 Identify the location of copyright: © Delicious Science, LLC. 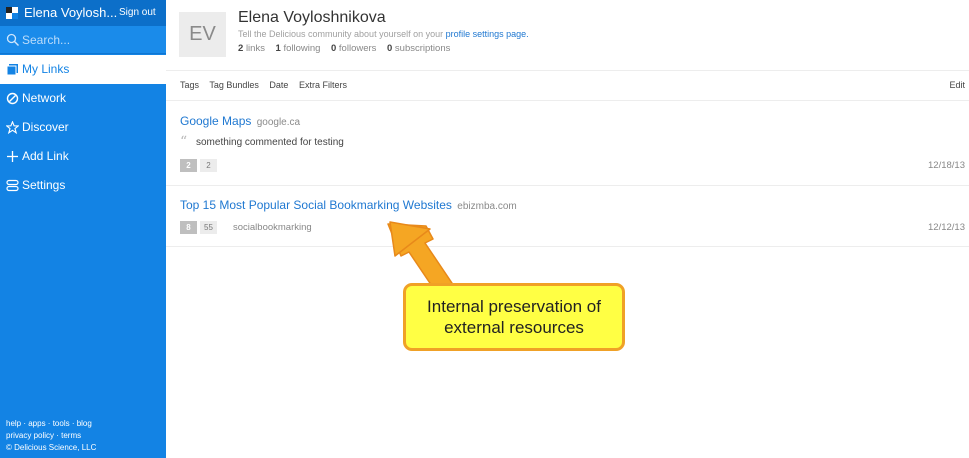
(51, 447).